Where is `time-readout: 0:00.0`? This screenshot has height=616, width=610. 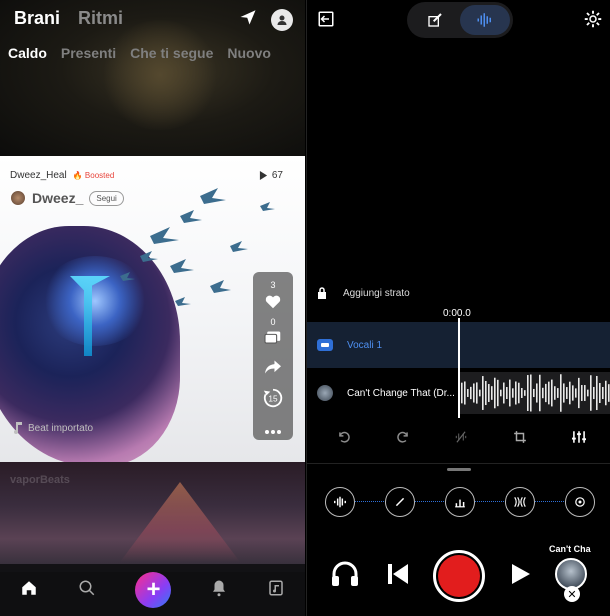 time-readout: 0:00.0 is located at coordinates (457, 313).